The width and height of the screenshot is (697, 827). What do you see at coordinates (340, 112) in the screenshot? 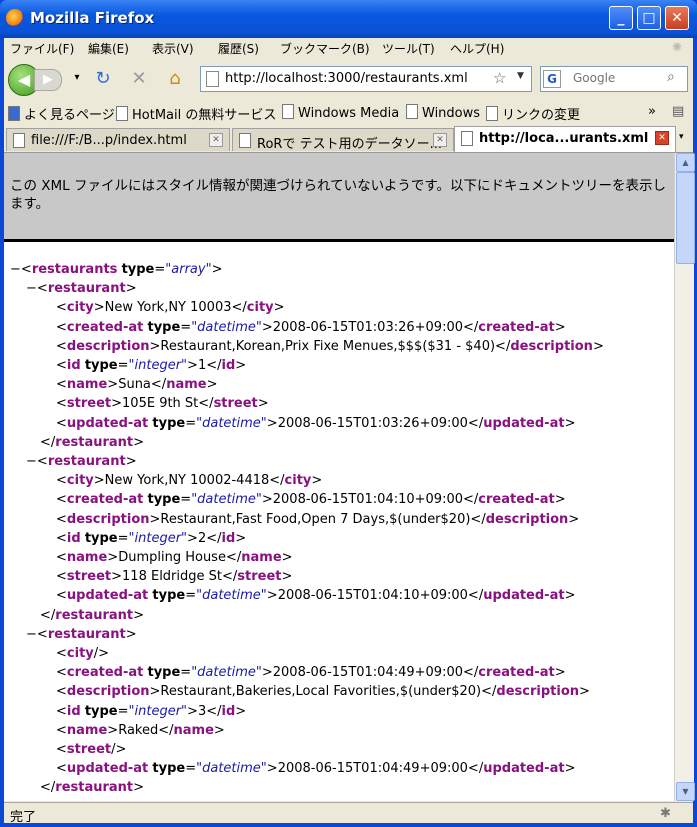
I see `bookmark-item: Windows Media` at bounding box center [340, 112].